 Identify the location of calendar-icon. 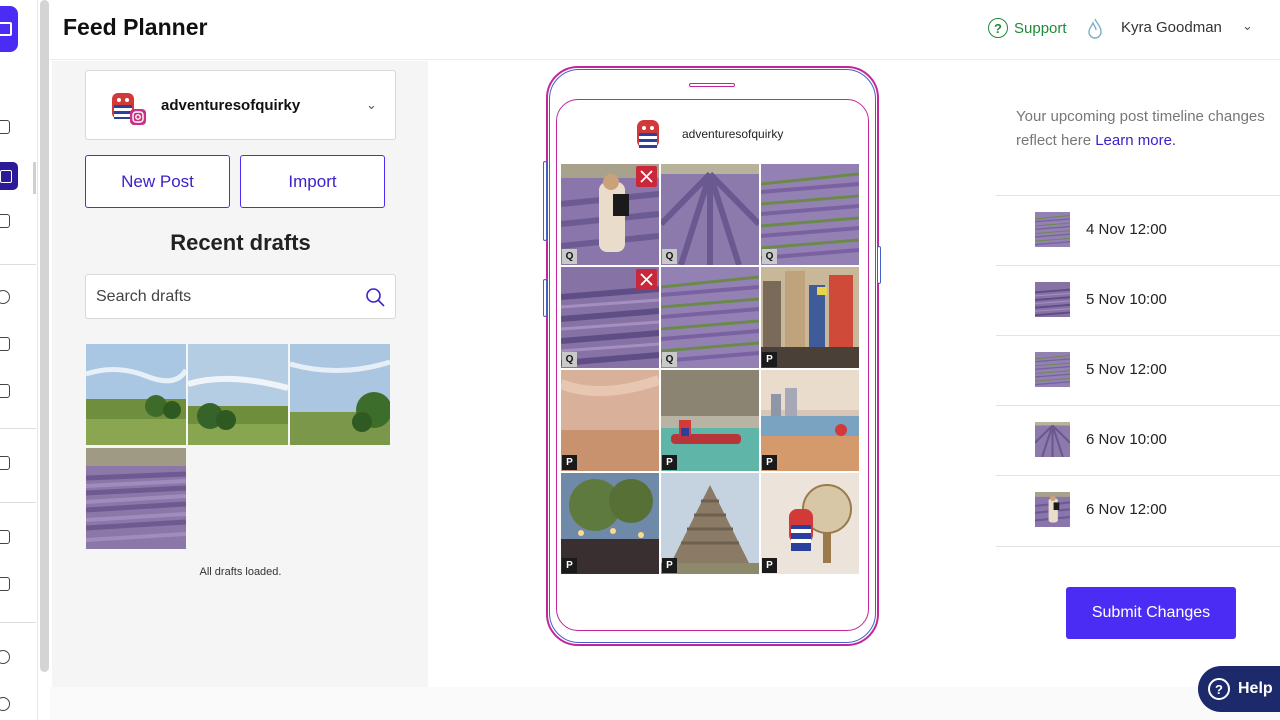
(5, 127).